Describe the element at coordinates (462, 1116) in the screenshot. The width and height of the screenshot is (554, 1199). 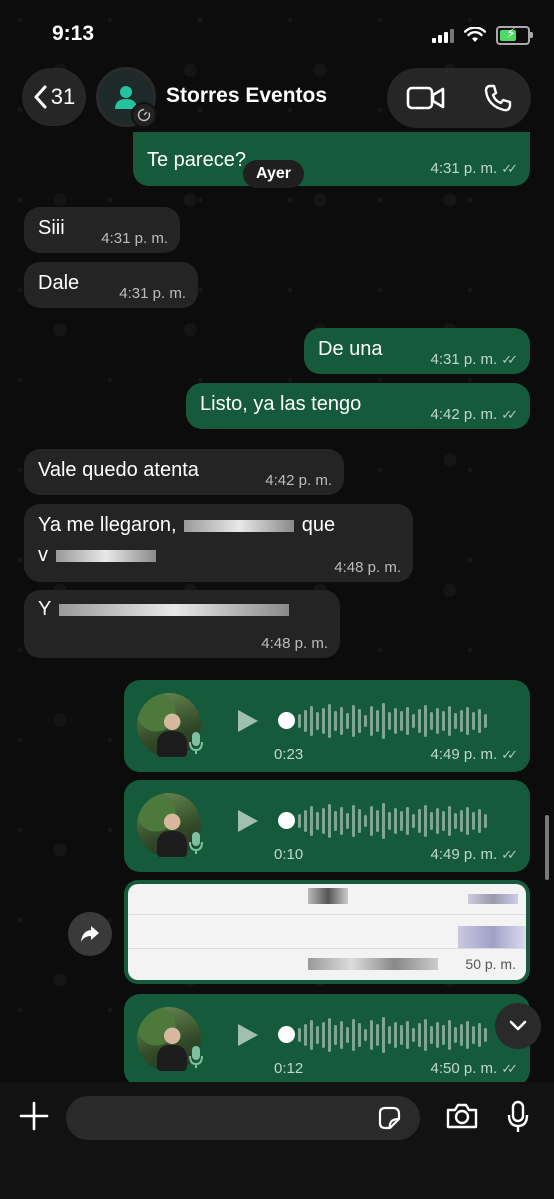
I see `camera-icon` at that location.